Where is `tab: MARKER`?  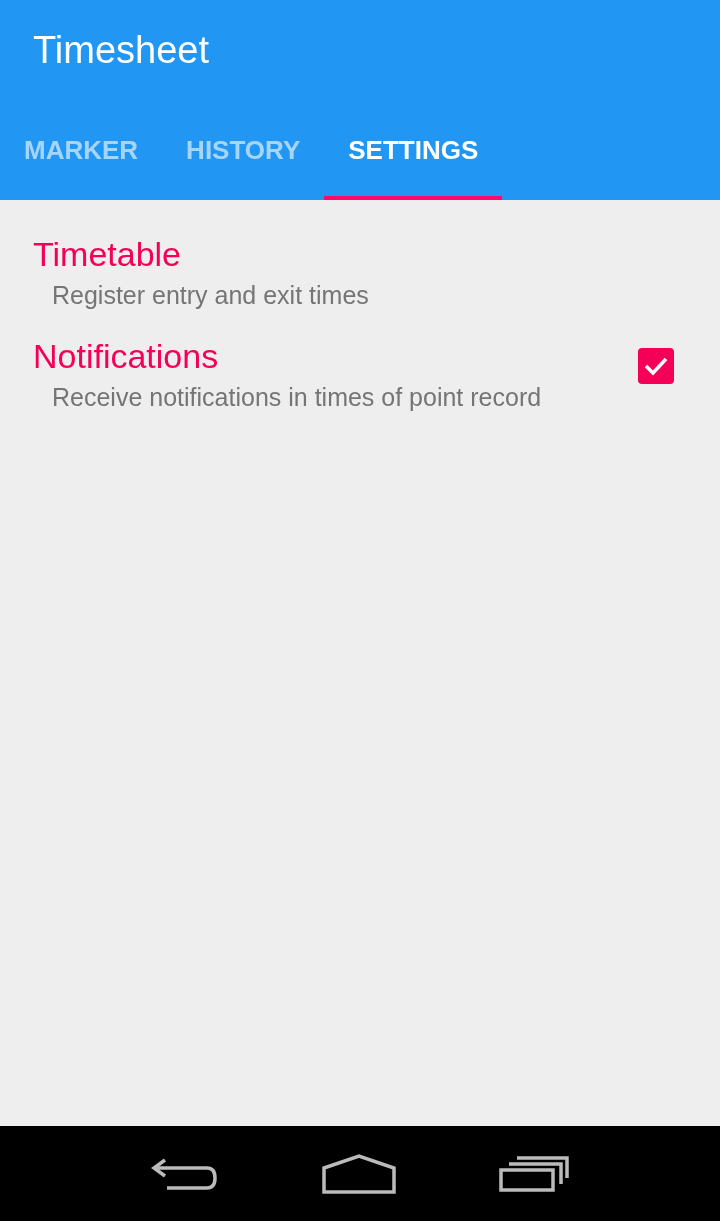 tab: MARKER is located at coordinates (81, 150).